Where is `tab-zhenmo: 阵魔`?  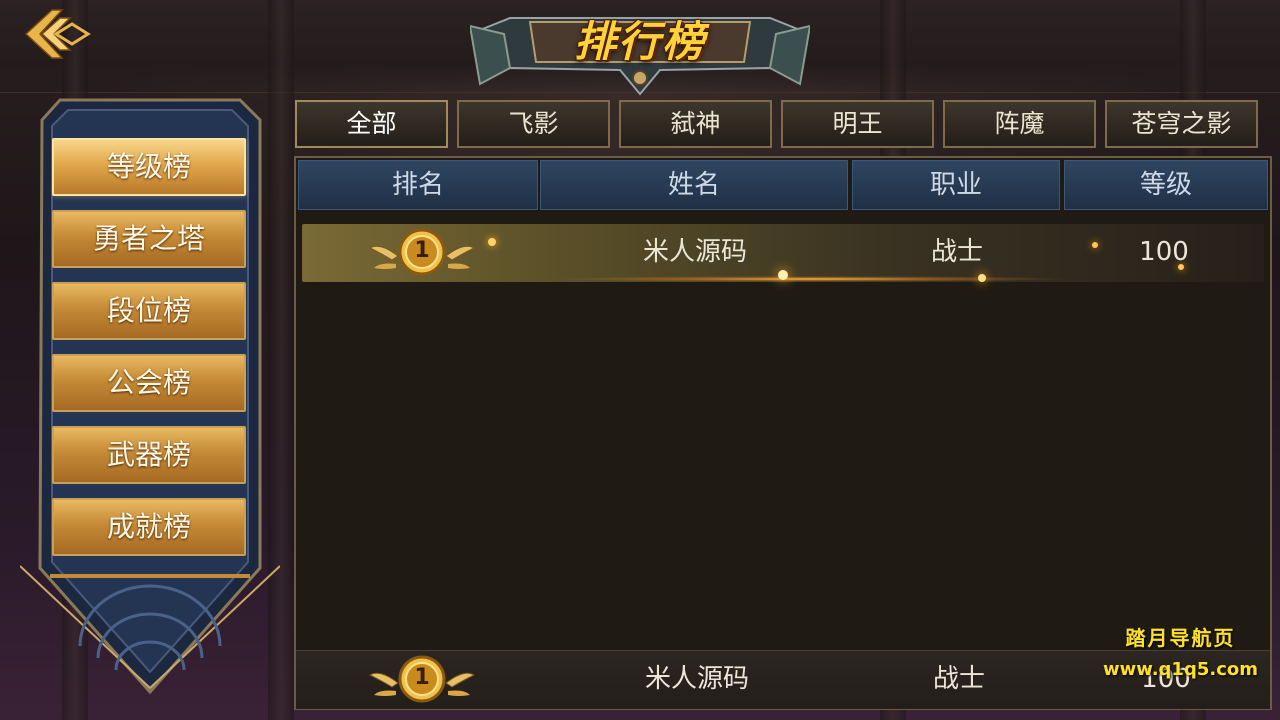 tab-zhenmo: 阵魔 is located at coordinates (1019, 124).